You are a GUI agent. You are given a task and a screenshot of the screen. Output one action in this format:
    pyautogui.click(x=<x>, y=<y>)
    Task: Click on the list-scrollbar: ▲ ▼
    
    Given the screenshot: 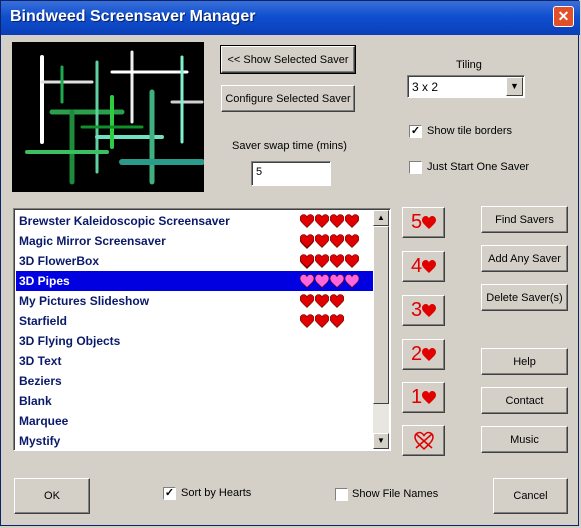 What is the action you would take?
    pyautogui.click(x=381, y=329)
    